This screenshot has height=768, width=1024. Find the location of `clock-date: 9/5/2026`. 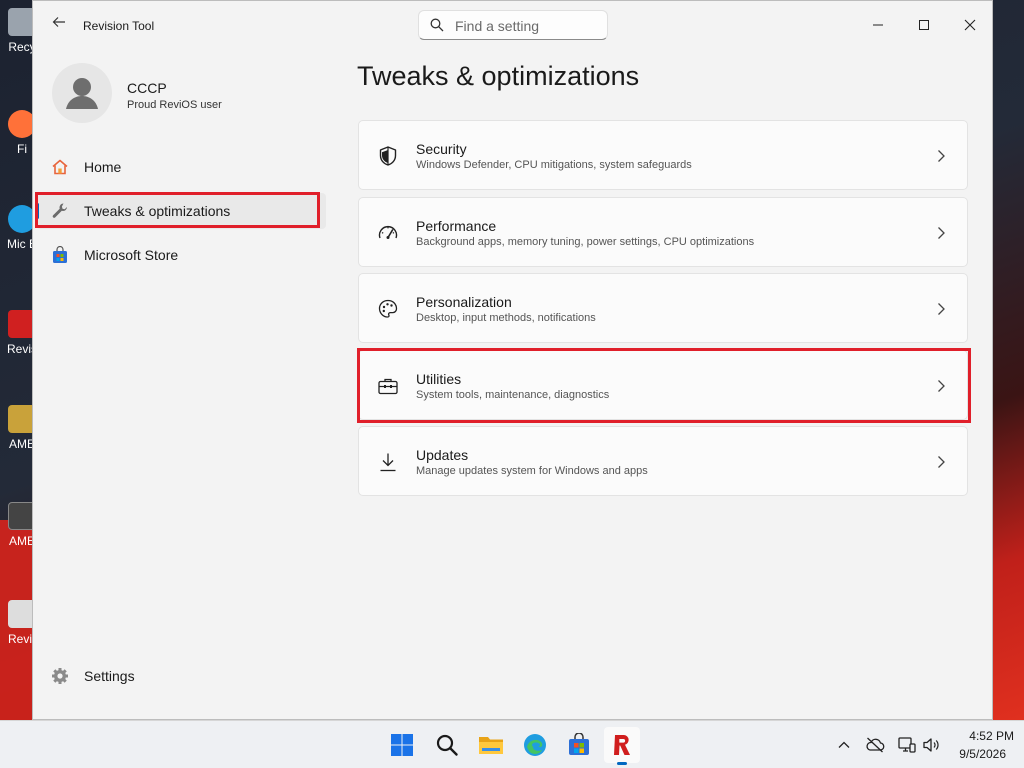

clock-date: 9/5/2026 is located at coordinates (975, 754).